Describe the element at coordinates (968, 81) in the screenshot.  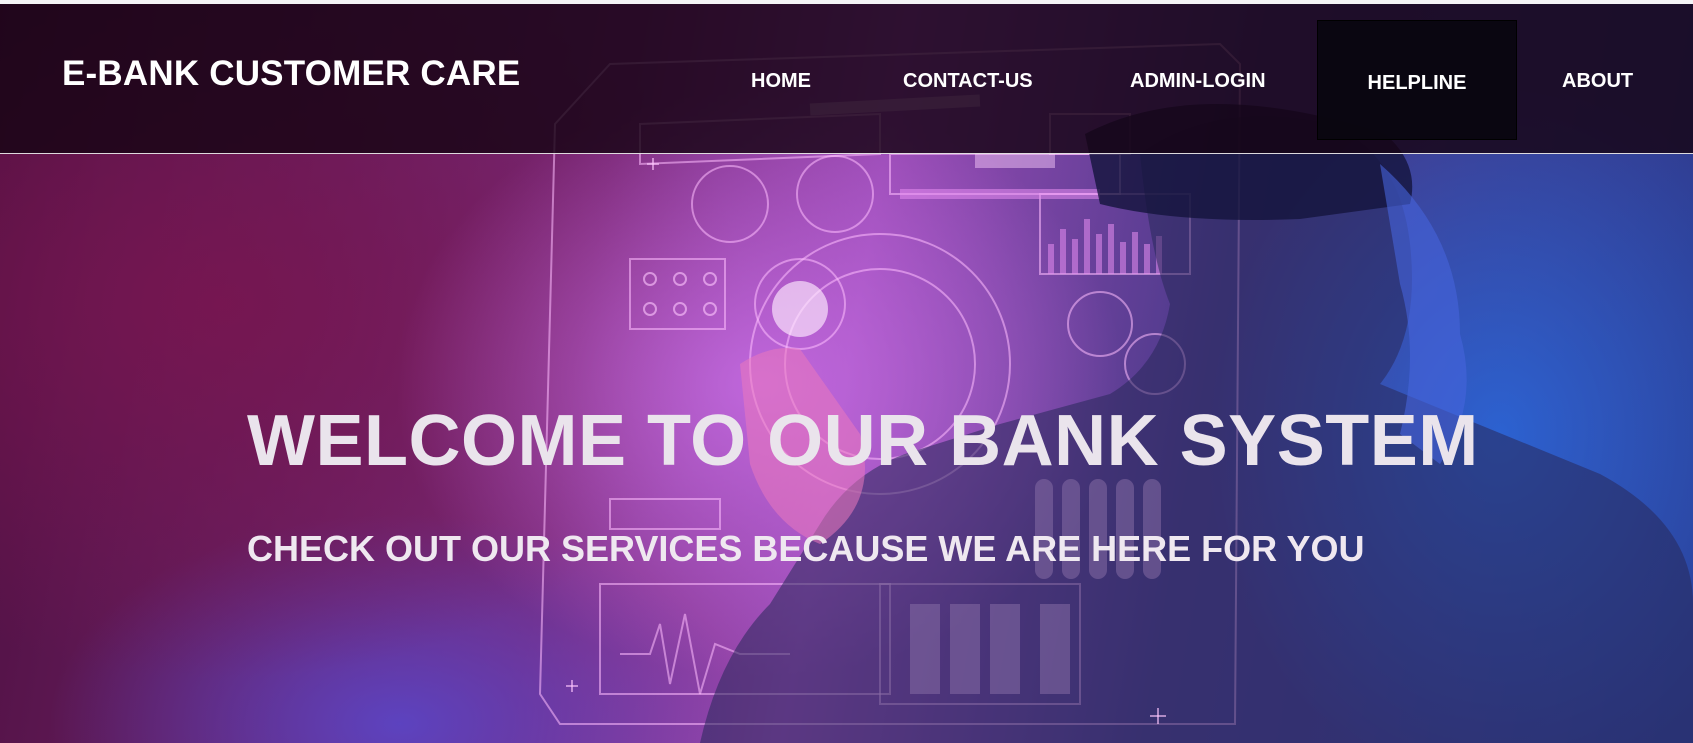
I see `nav-contact-us: CONTACT-US` at that location.